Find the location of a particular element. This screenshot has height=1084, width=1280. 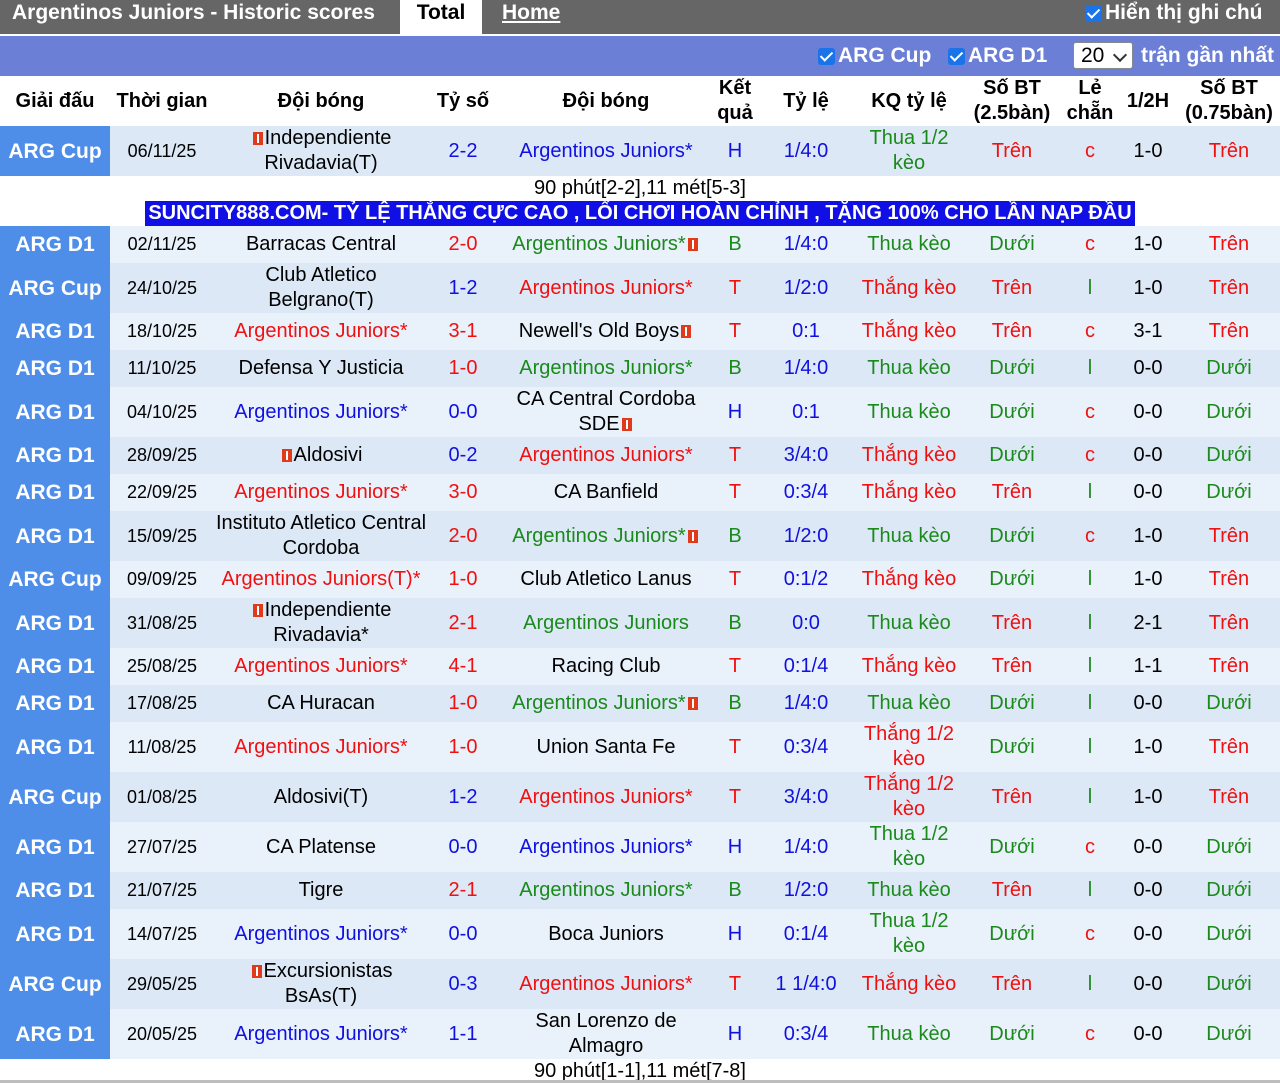

result-cell: T is located at coordinates (735, 492).